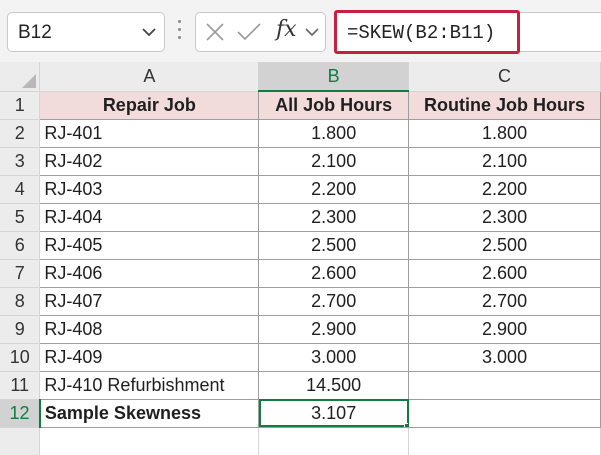 This screenshot has width=601, height=455. What do you see at coordinates (149, 189) in the screenshot?
I see `cell-a: RJ-403` at bounding box center [149, 189].